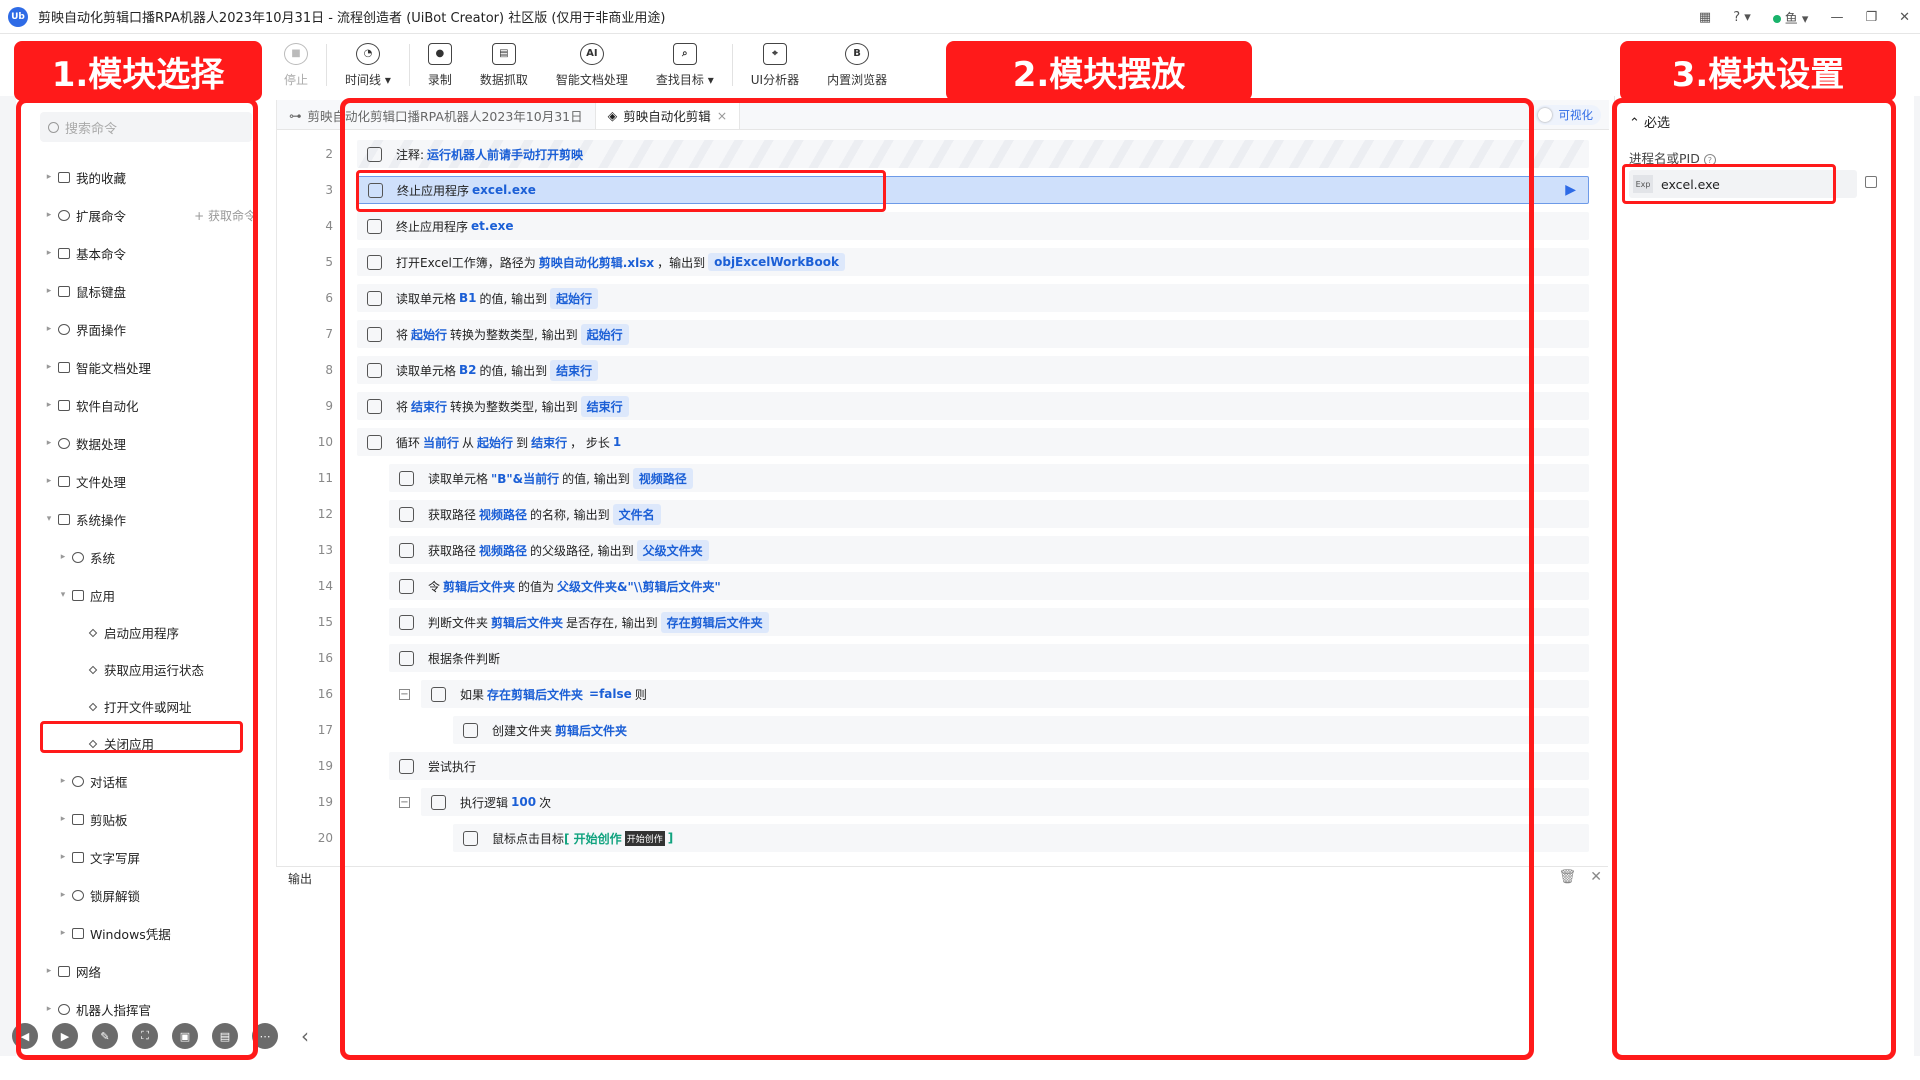 The width and height of the screenshot is (1920, 1080). Describe the element at coordinates (1570, 190) in the screenshot. I see `run-block-icon: ▶` at that location.